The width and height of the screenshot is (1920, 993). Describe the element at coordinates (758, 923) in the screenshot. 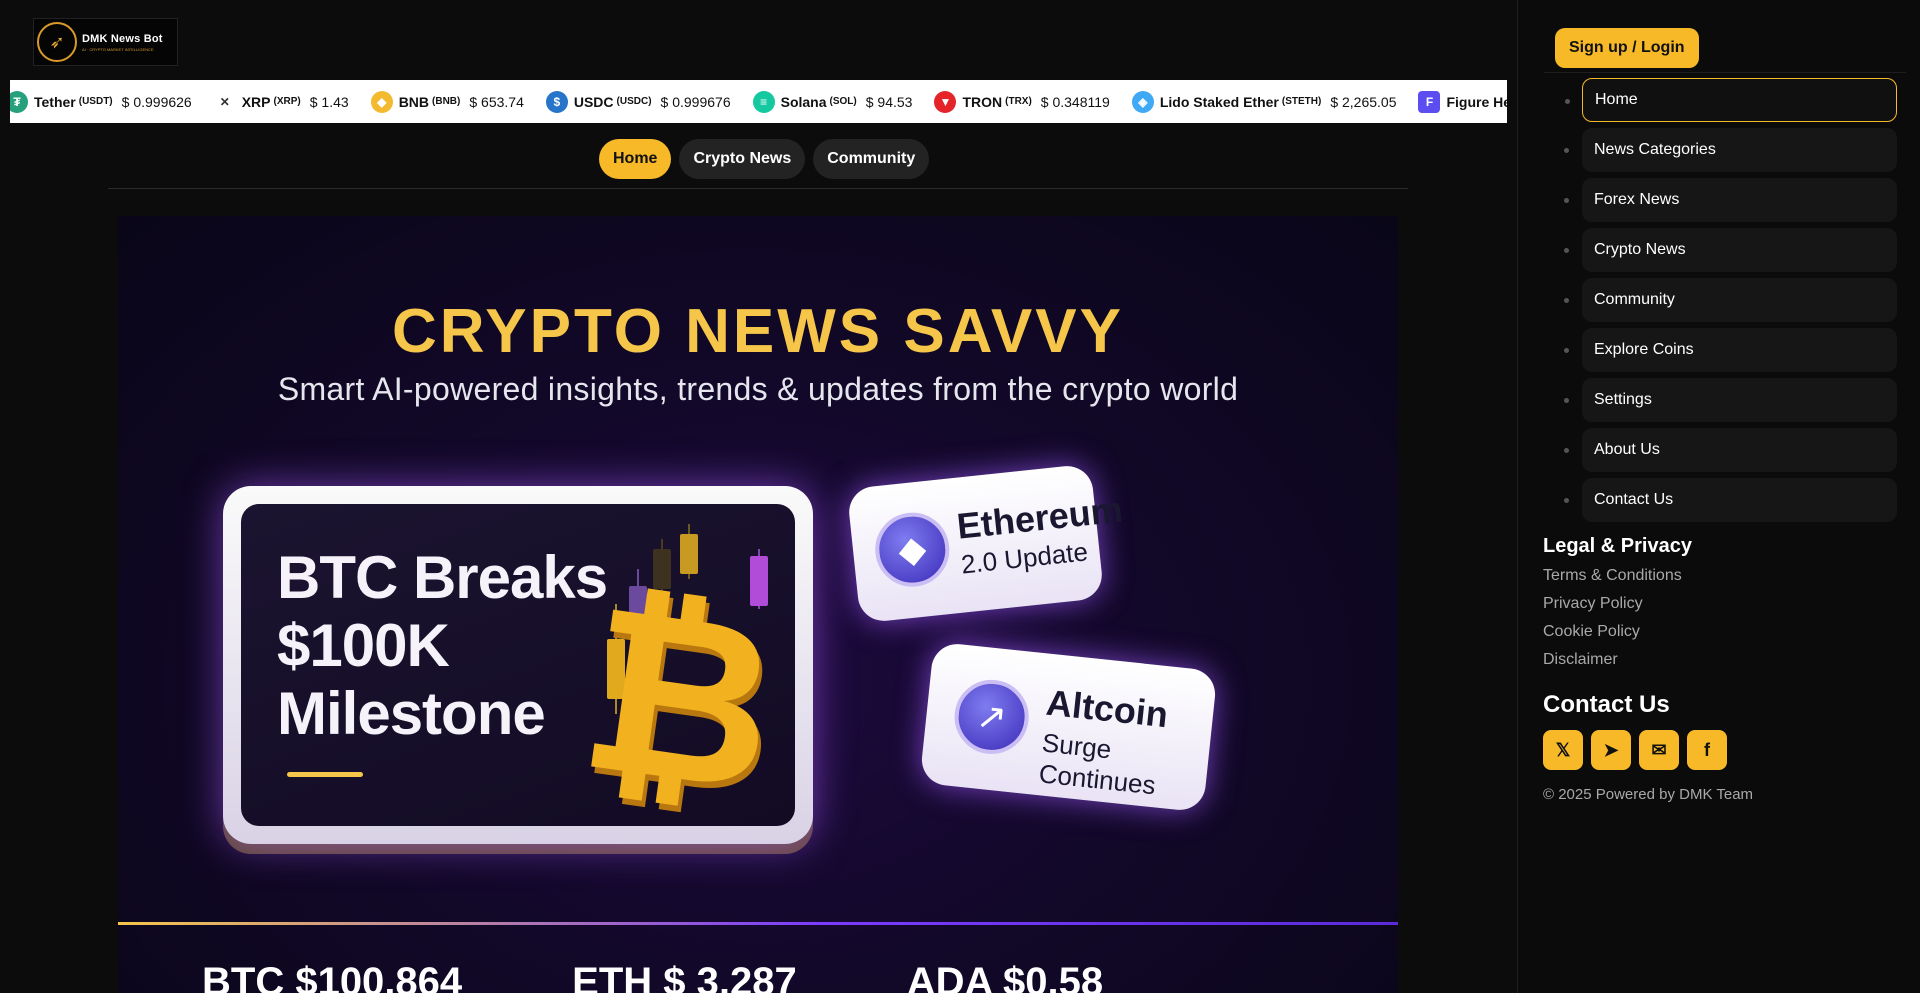

I see `hero-divider` at that location.